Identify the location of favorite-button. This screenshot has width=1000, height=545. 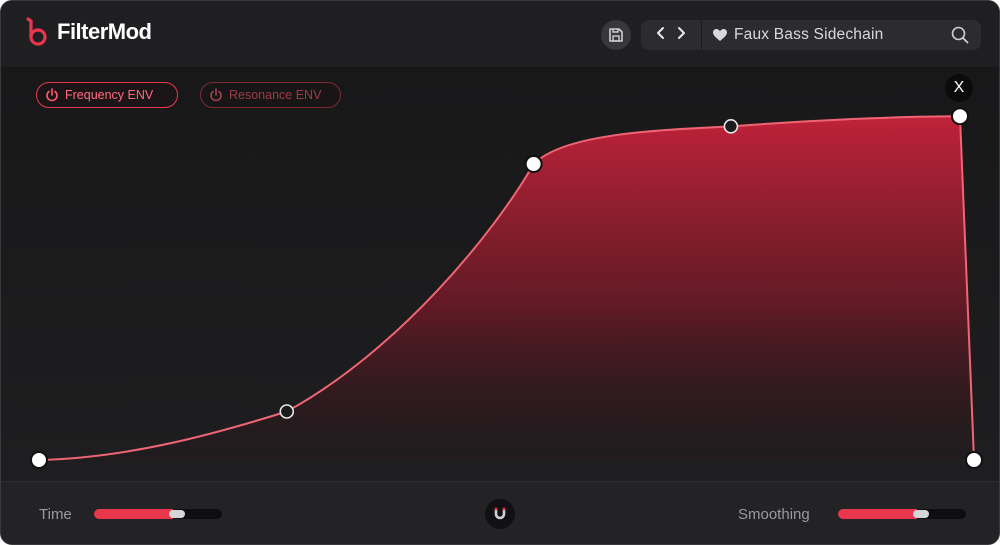
(720, 35).